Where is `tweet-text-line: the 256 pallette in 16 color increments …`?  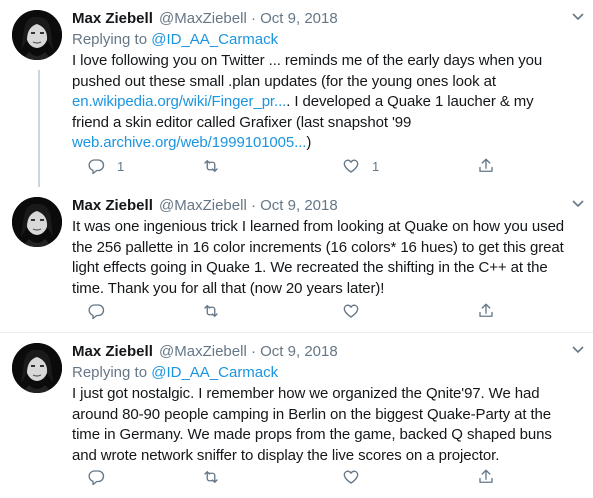 tweet-text-line: the 256 pallette in 16 color increments … is located at coordinates (318, 247).